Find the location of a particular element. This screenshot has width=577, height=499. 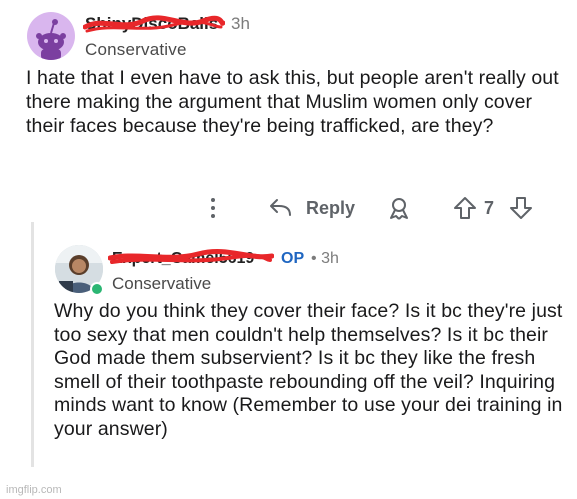

downvote-arrow-icon is located at coordinates (521, 208).